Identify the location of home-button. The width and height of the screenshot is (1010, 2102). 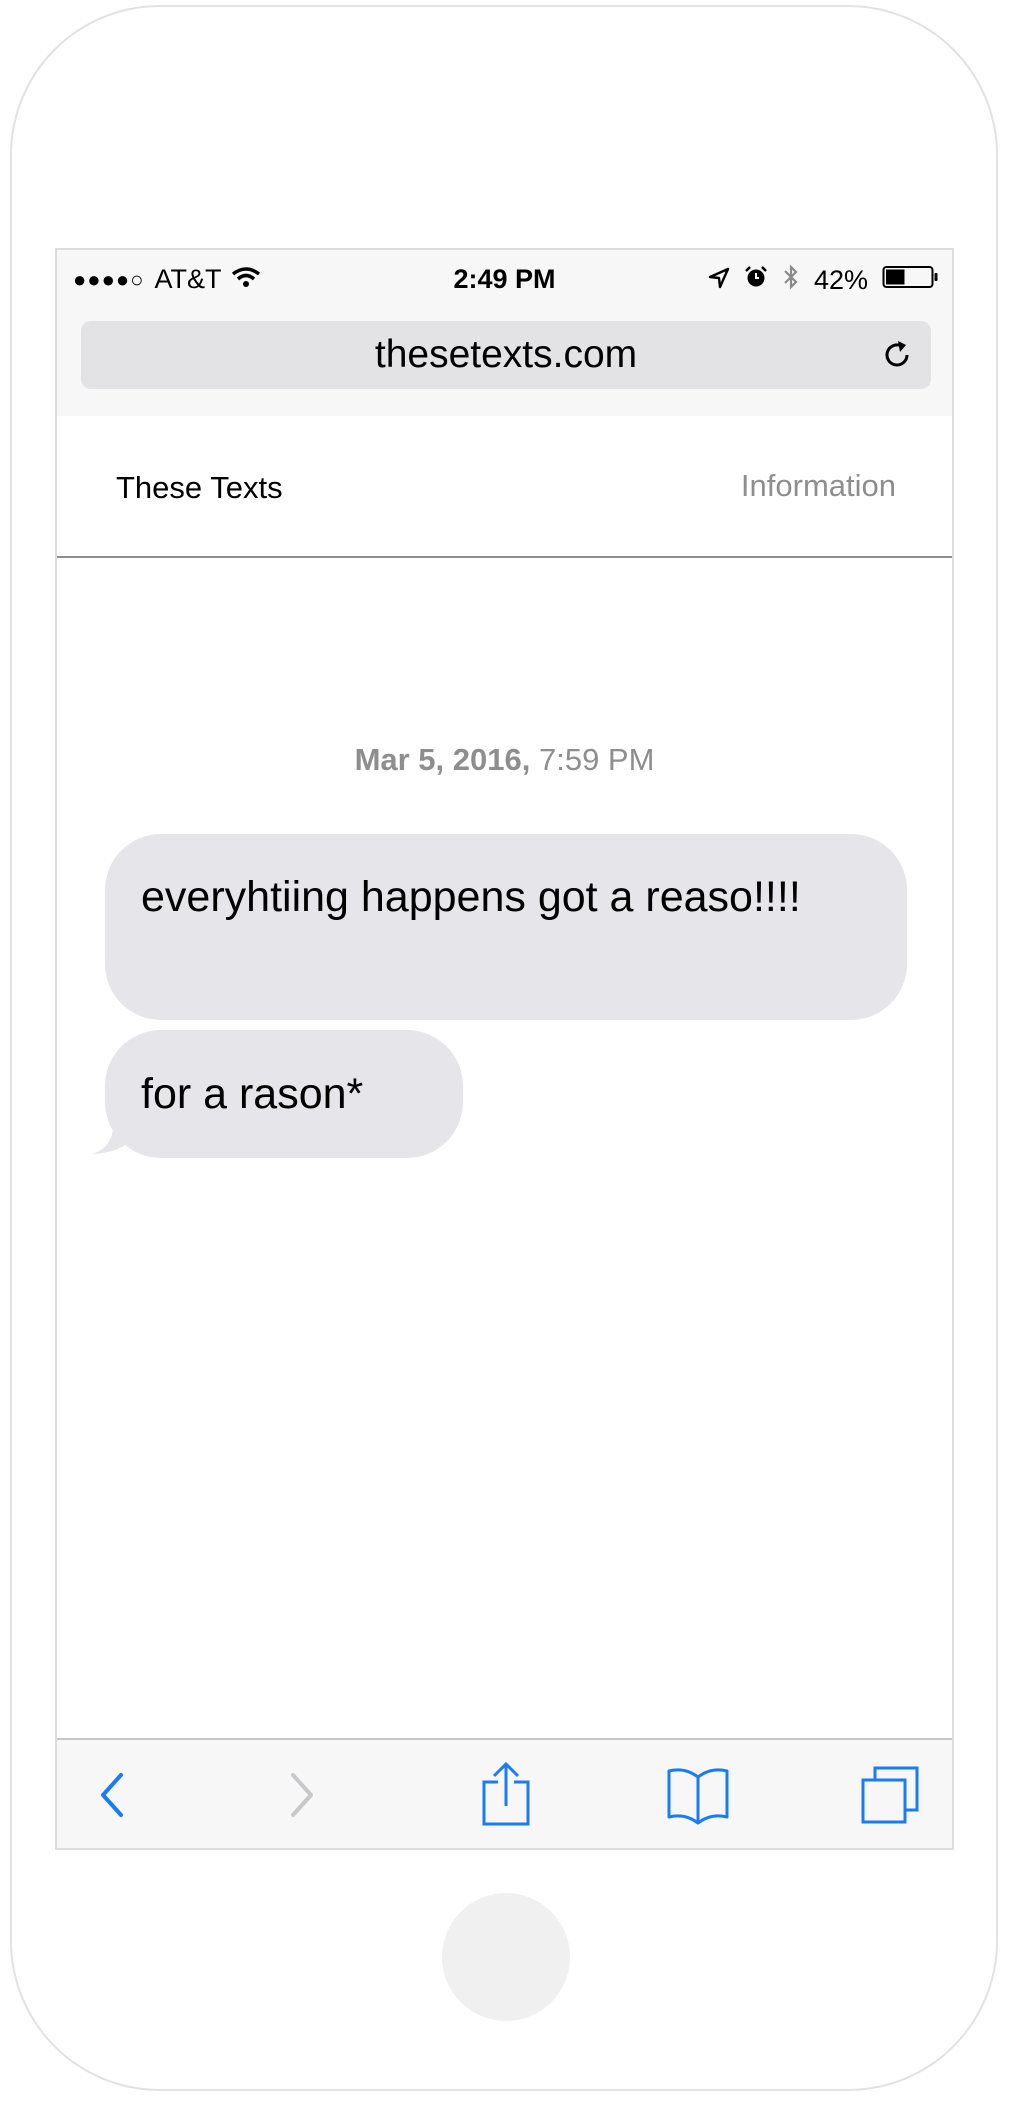
(506, 1957).